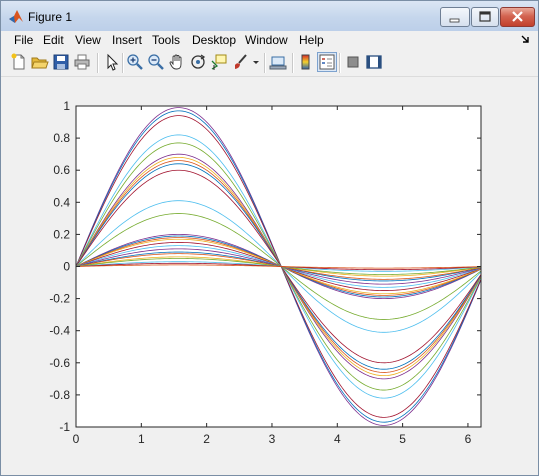  I want to click on hide-plot-tools-icon, so click(353, 62).